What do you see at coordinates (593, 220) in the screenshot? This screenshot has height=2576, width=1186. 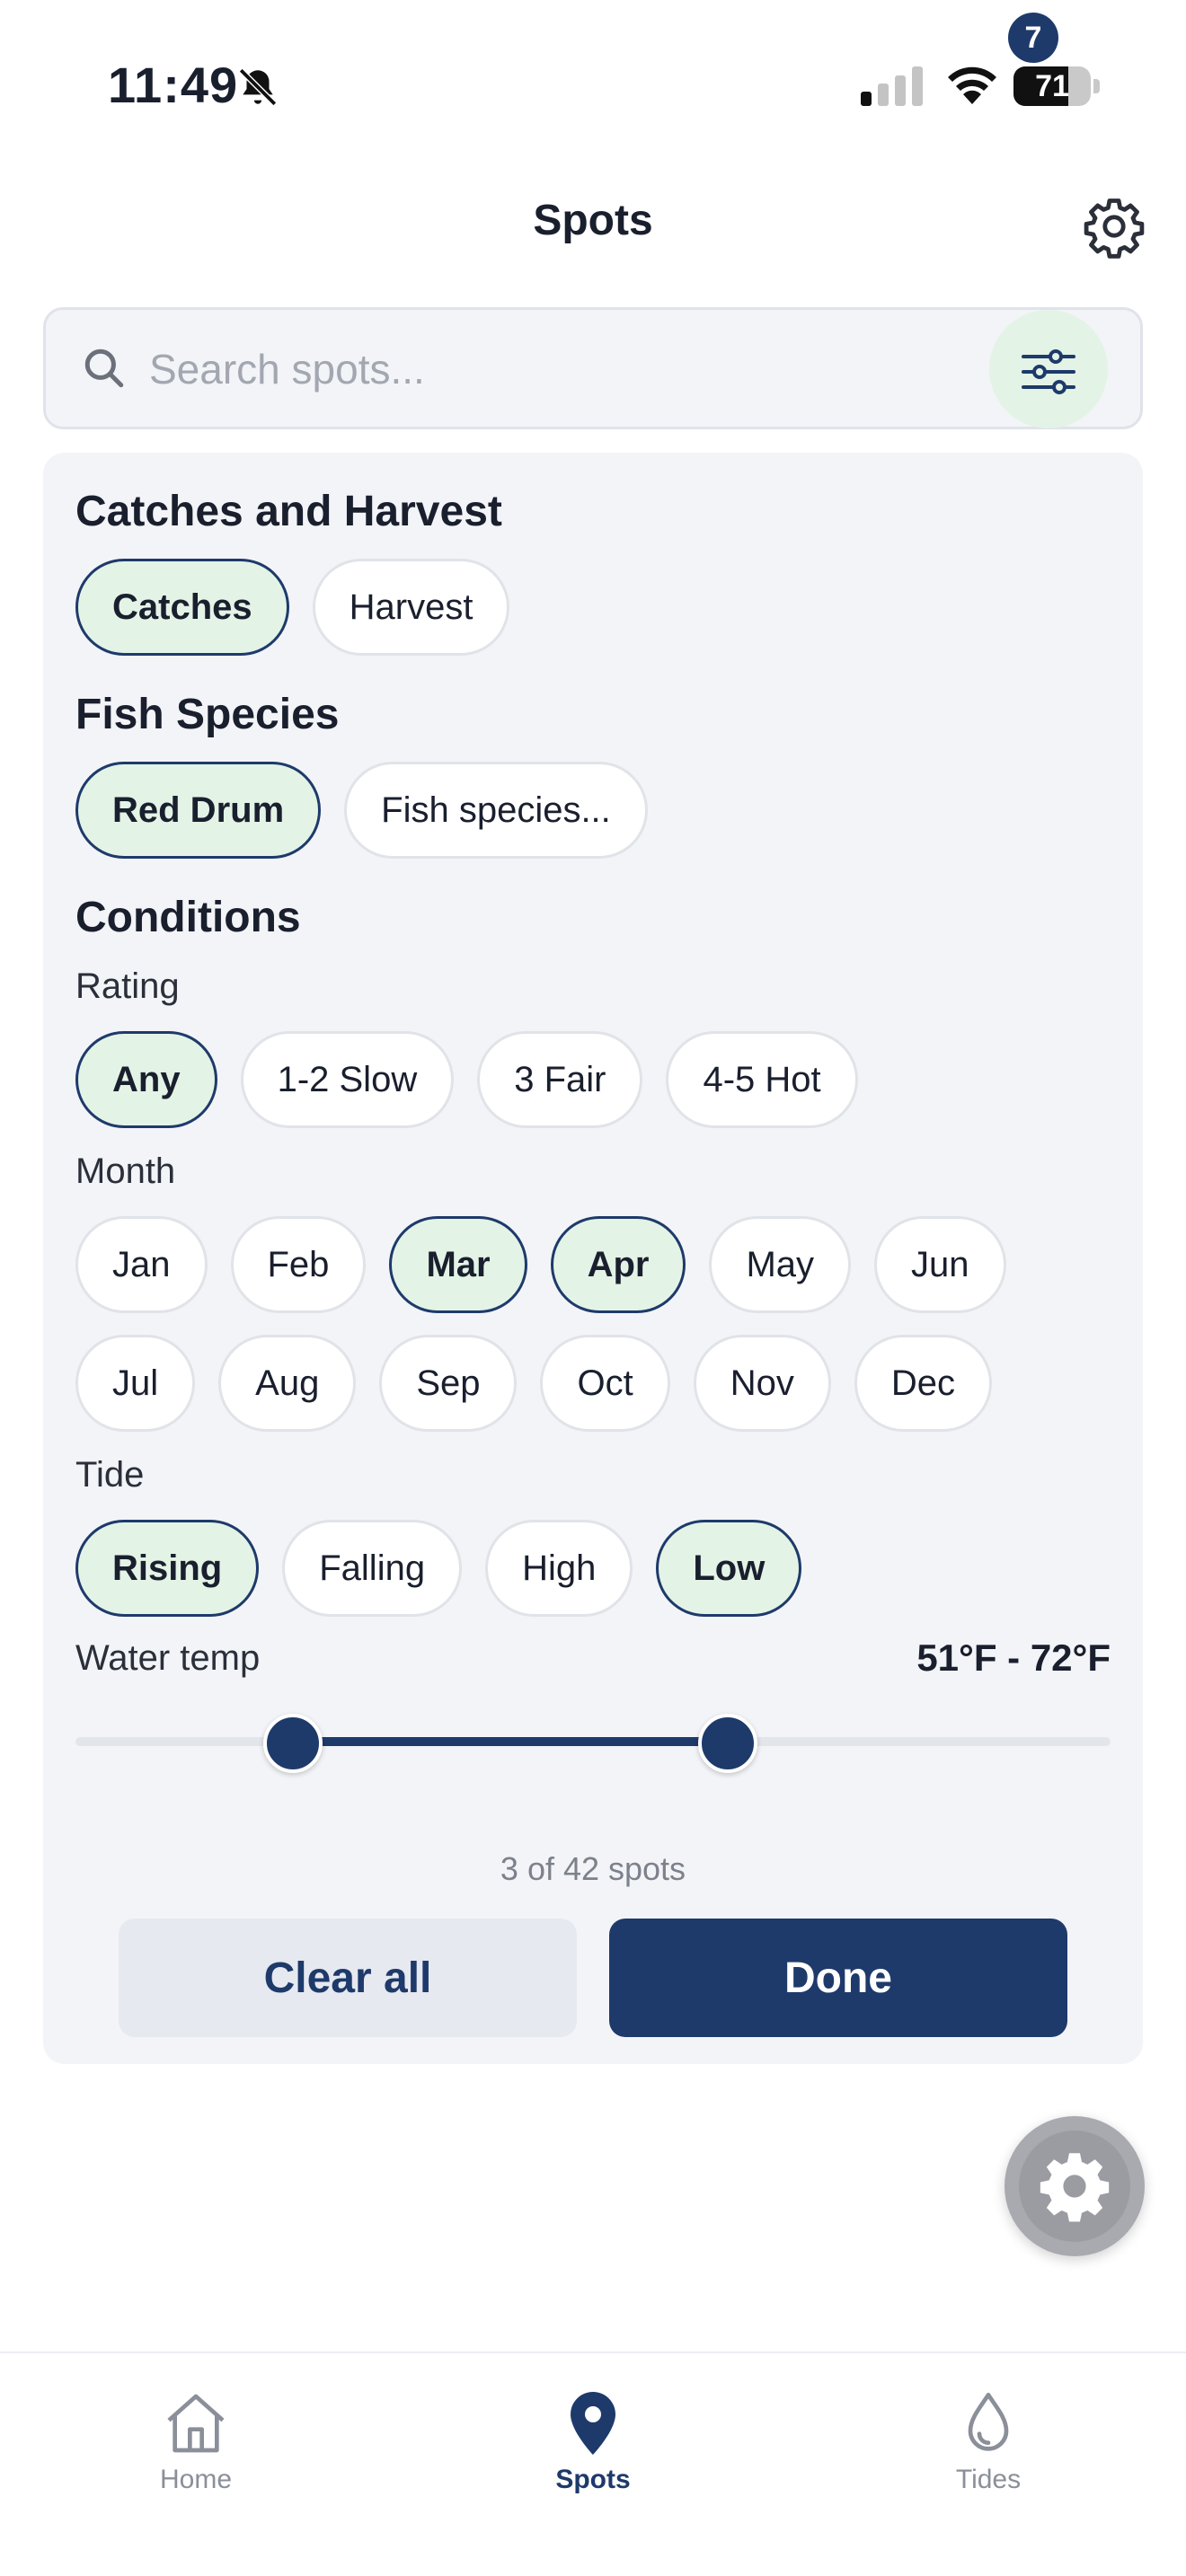 I see `page-title: Spots` at bounding box center [593, 220].